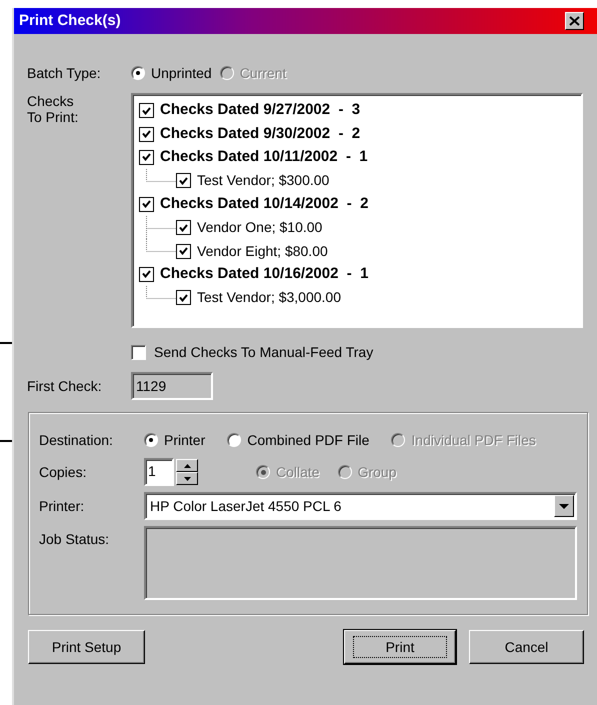 Image resolution: width=597 pixels, height=705 pixels. What do you see at coordinates (76, 440) in the screenshot?
I see `destination-label: Destination:` at bounding box center [76, 440].